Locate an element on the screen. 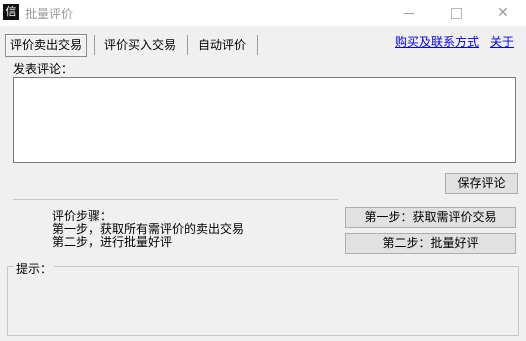 This screenshot has height=341, width=526. tab-buy-trades: 评价买入交易 is located at coordinates (140, 45).